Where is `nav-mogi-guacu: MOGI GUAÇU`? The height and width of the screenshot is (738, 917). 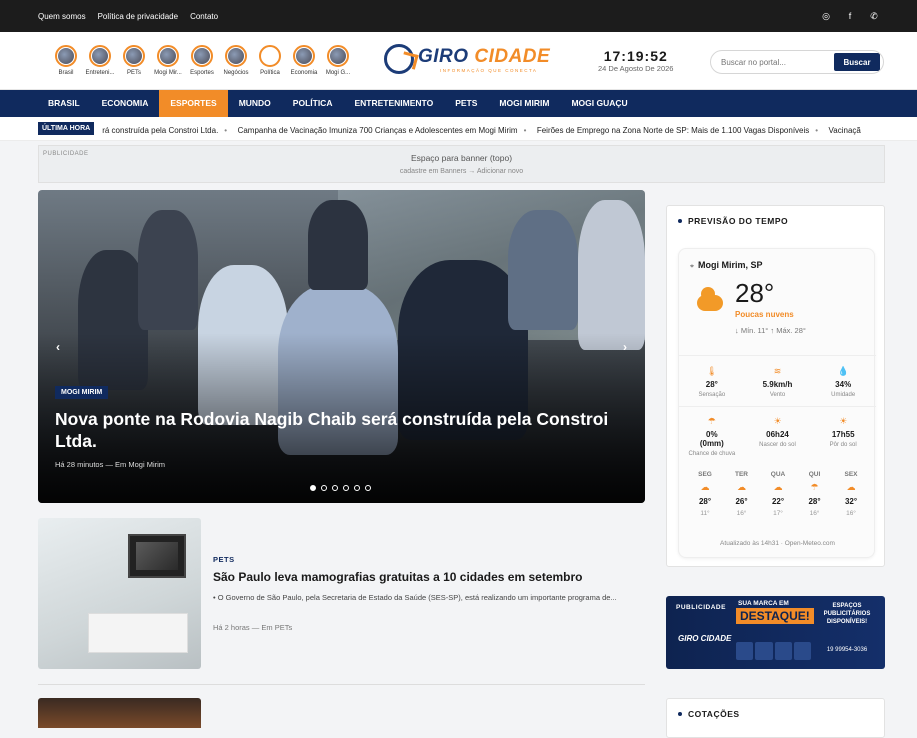 nav-mogi-guacu: MOGI GUAÇU is located at coordinates (599, 103).